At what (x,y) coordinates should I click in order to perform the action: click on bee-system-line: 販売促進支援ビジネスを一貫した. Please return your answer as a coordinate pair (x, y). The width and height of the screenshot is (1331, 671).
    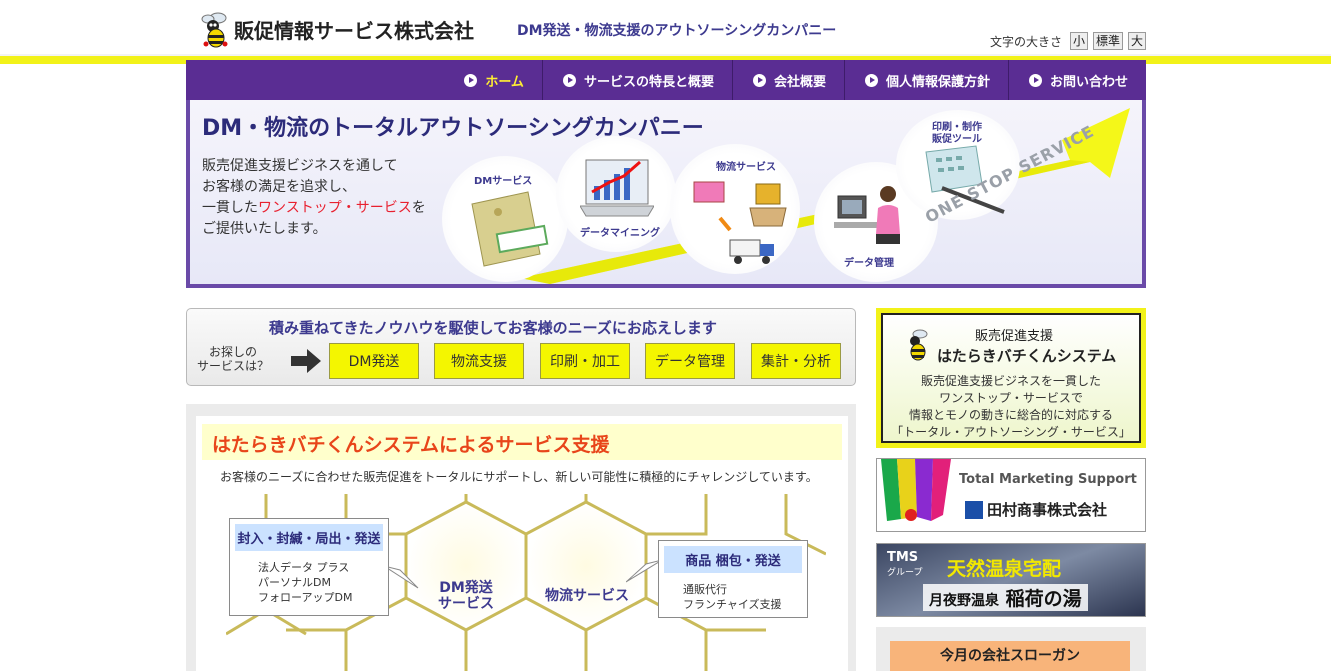
    Looking at the image, I should click on (1010, 381).